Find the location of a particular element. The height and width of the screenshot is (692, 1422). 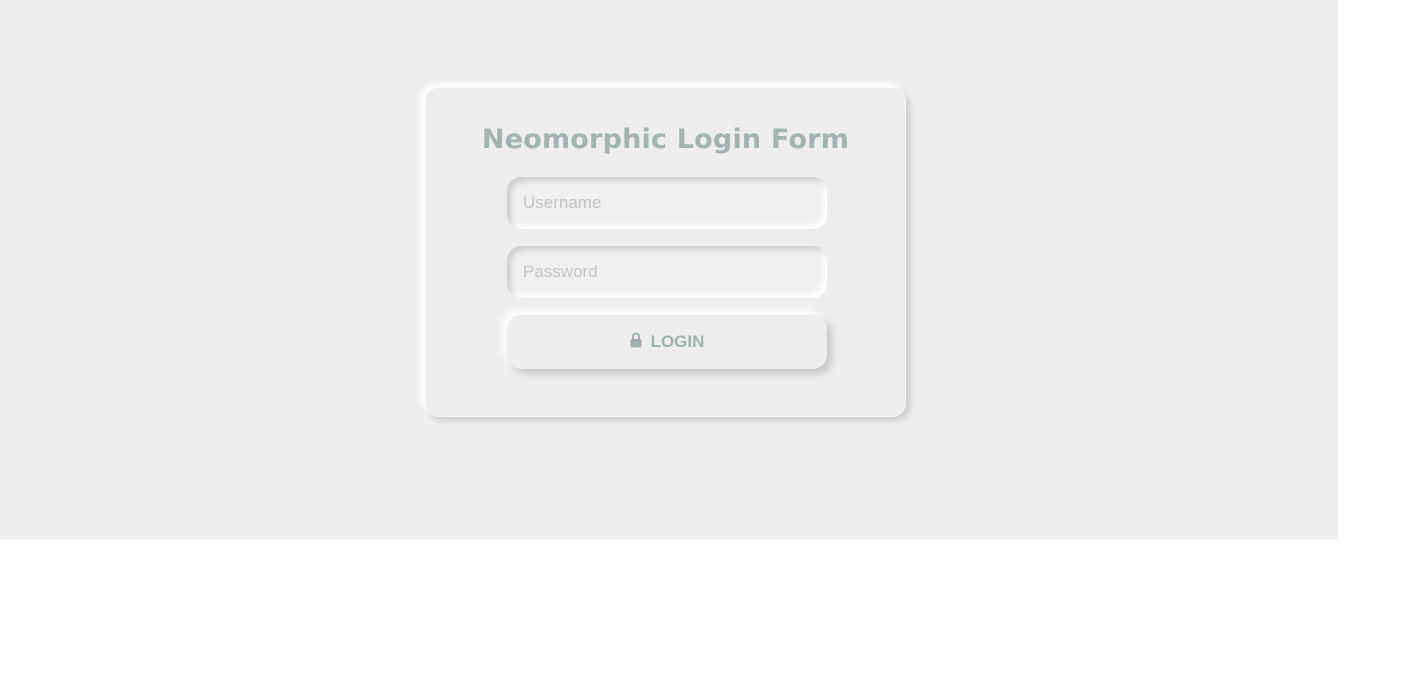

login-button-label: LOGIN is located at coordinates (677, 341).